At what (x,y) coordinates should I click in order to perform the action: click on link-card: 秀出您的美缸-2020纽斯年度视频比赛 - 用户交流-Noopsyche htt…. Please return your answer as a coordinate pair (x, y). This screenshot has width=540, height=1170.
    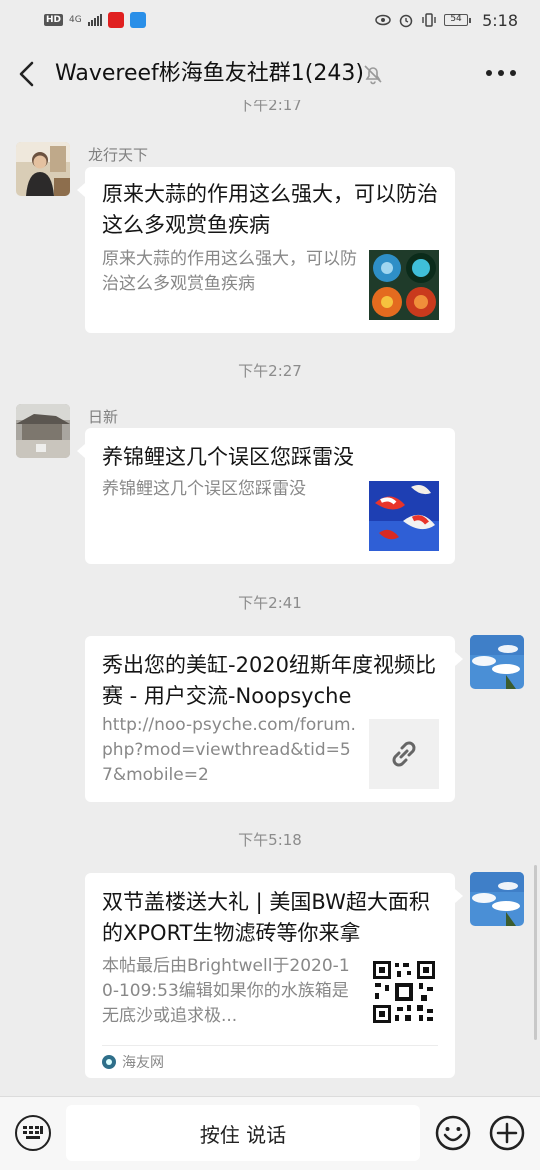
    Looking at the image, I should click on (270, 719).